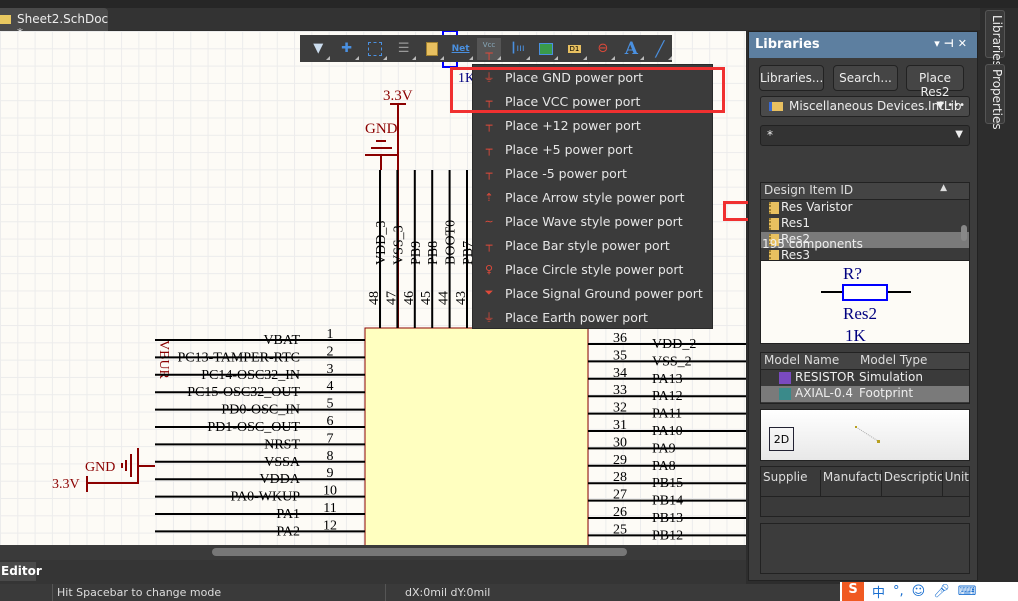  Describe the element at coordinates (587, 90) in the screenshot. I see `highlight-box-gnd-vcc` at that location.